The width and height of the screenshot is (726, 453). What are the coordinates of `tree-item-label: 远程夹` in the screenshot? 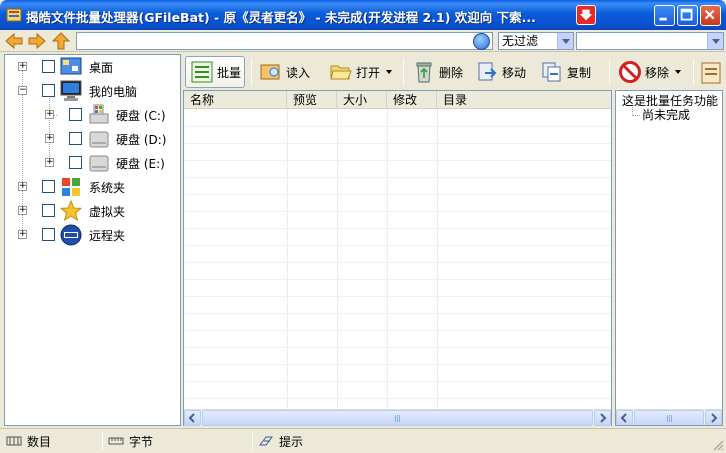 It's located at (107, 236).